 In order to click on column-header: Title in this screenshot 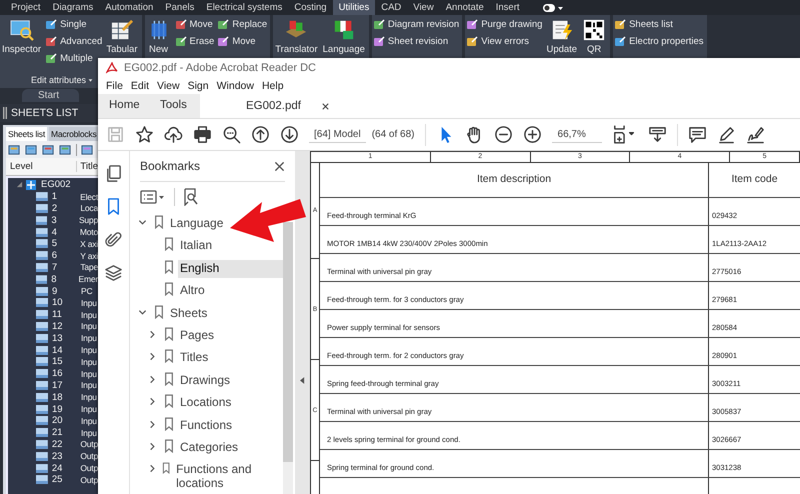, I will do `click(87, 166)`.